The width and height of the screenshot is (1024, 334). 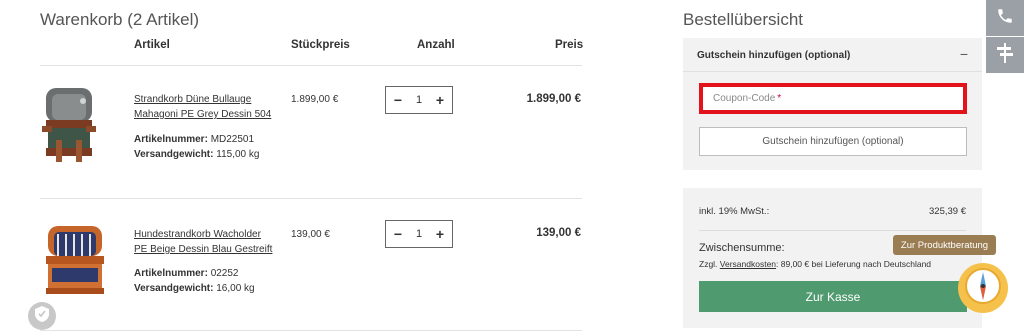 What do you see at coordinates (69, 126) in the screenshot?
I see `product-image-strandkorb` at bounding box center [69, 126].